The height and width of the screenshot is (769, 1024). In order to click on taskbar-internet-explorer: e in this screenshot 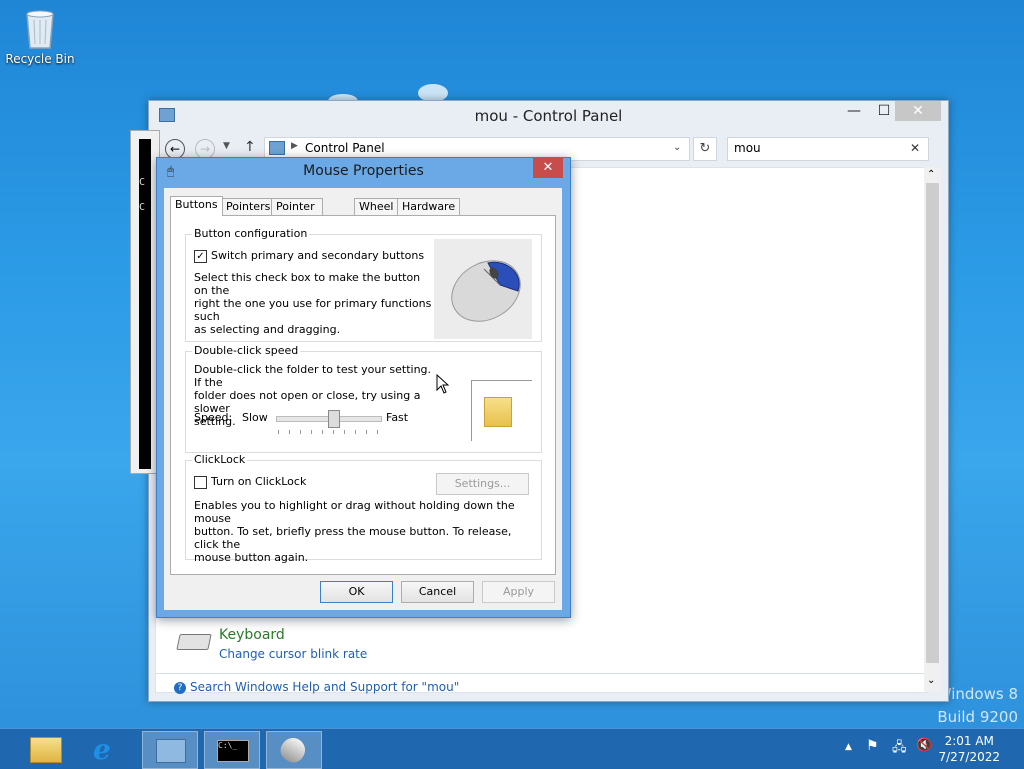, I will do `click(107, 749)`.